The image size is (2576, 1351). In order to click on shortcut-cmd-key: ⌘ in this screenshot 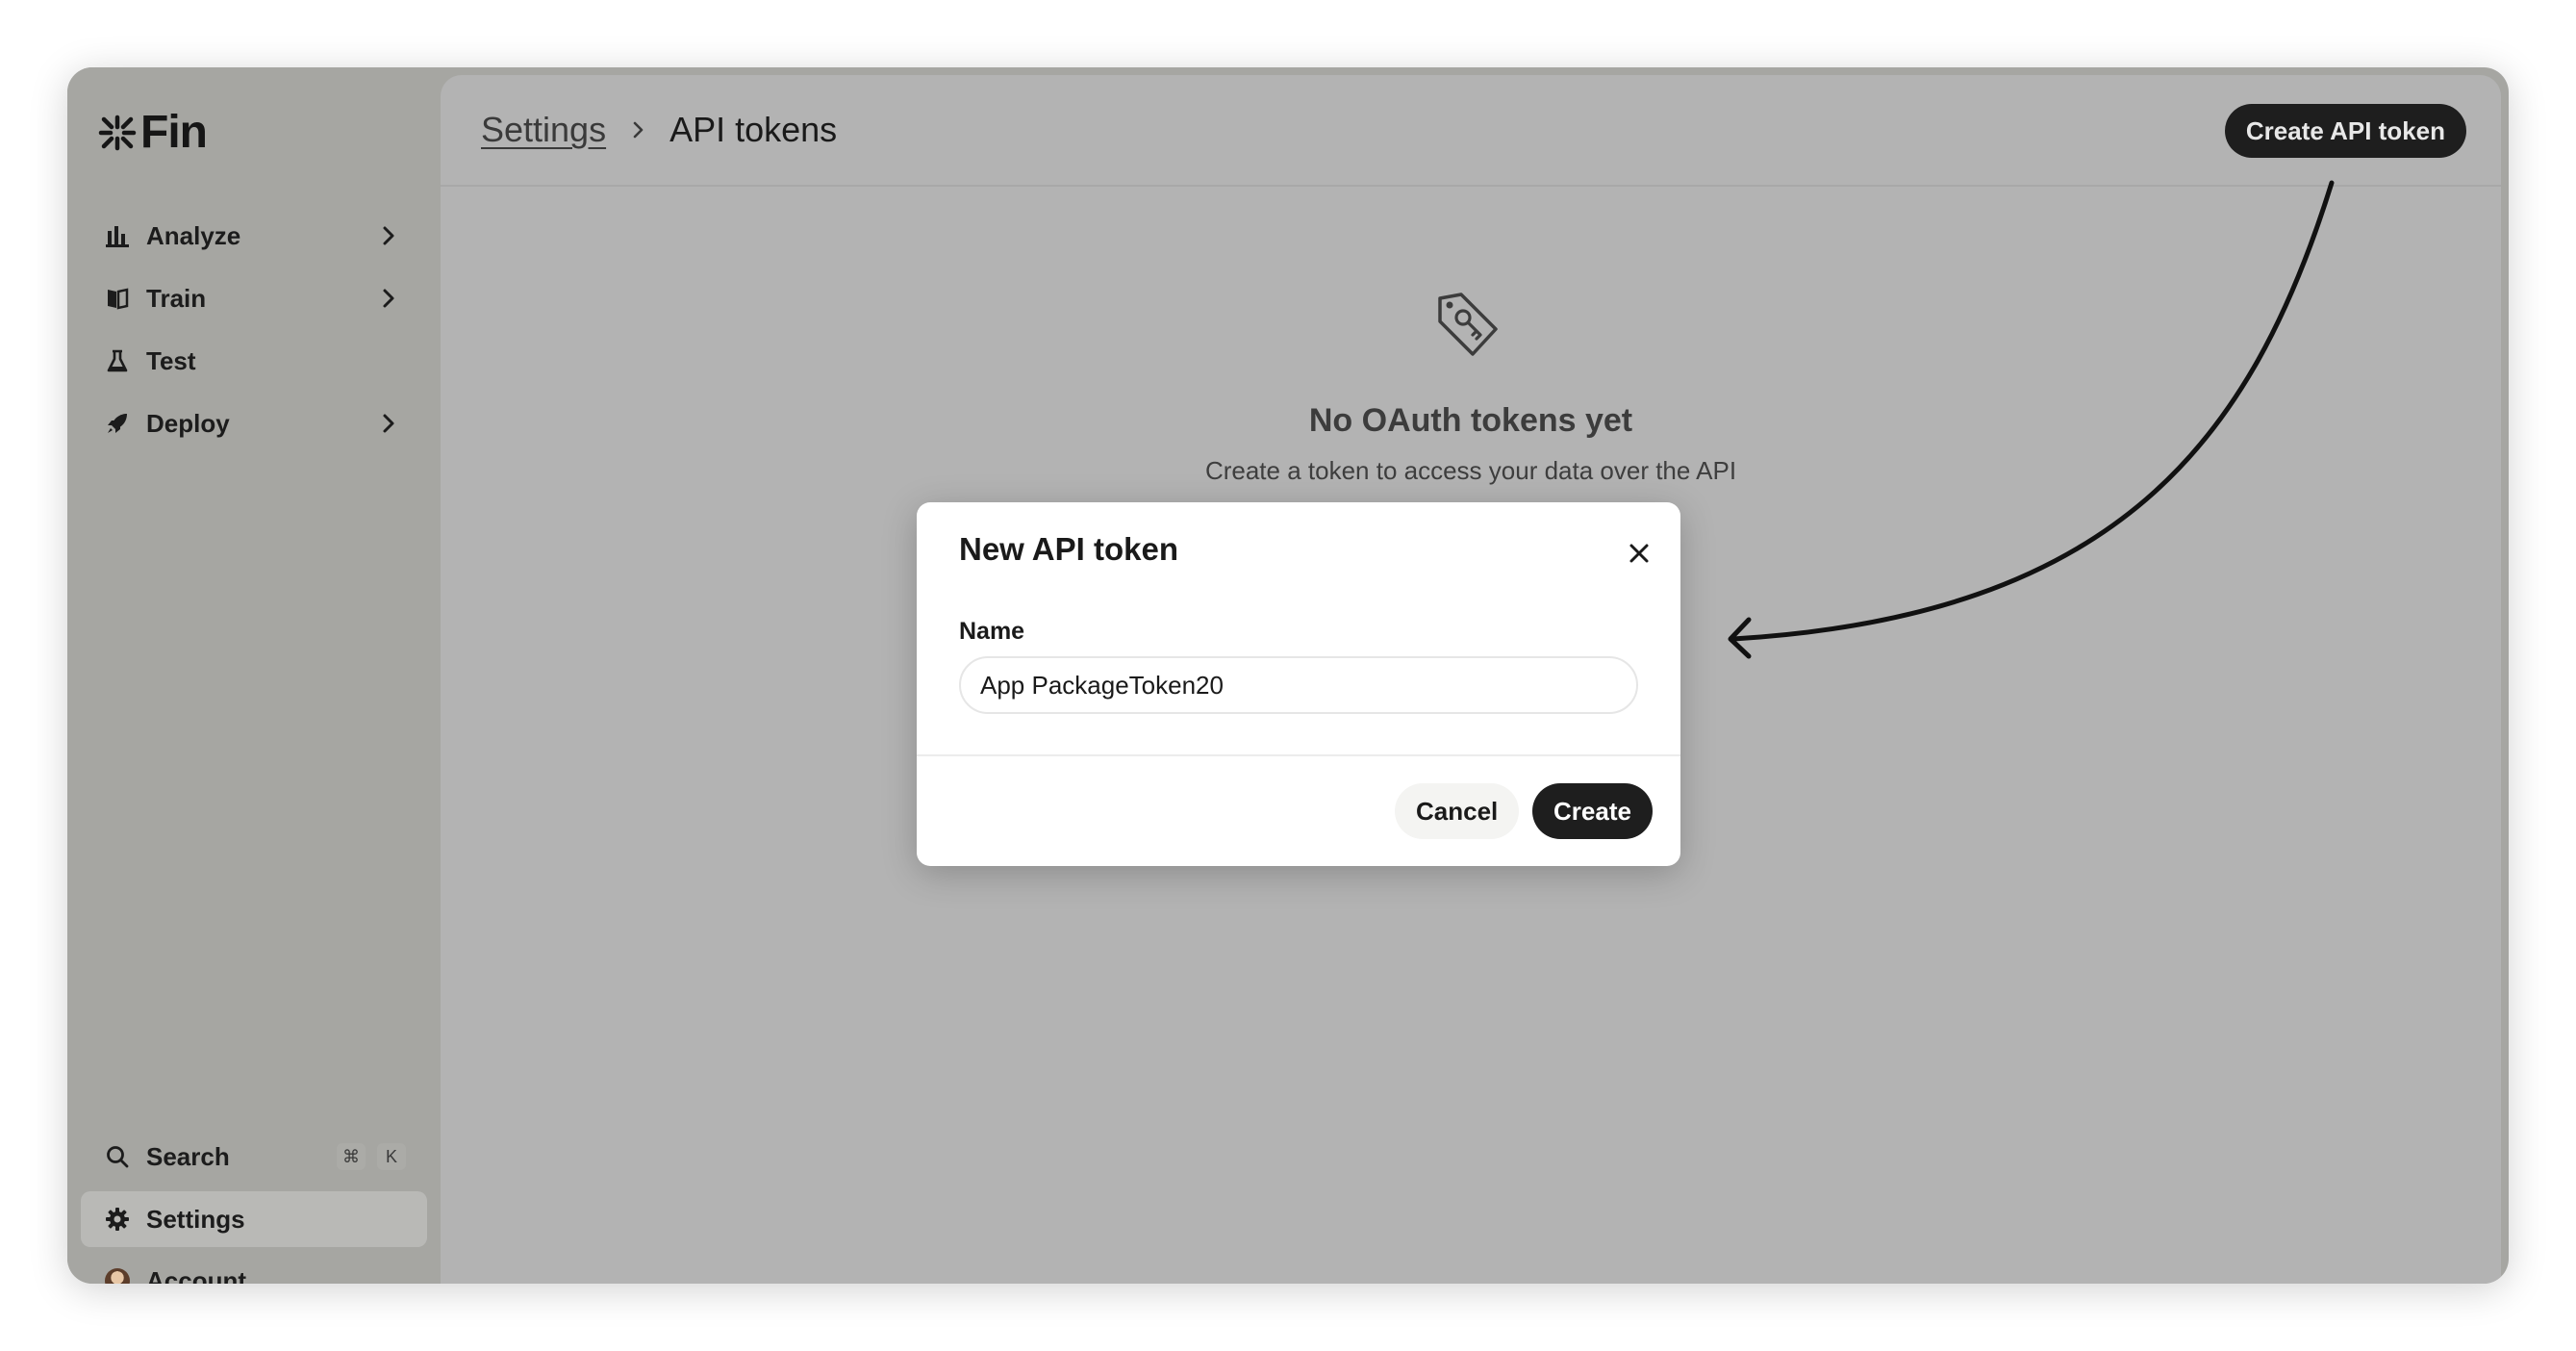, I will do `click(351, 1156)`.